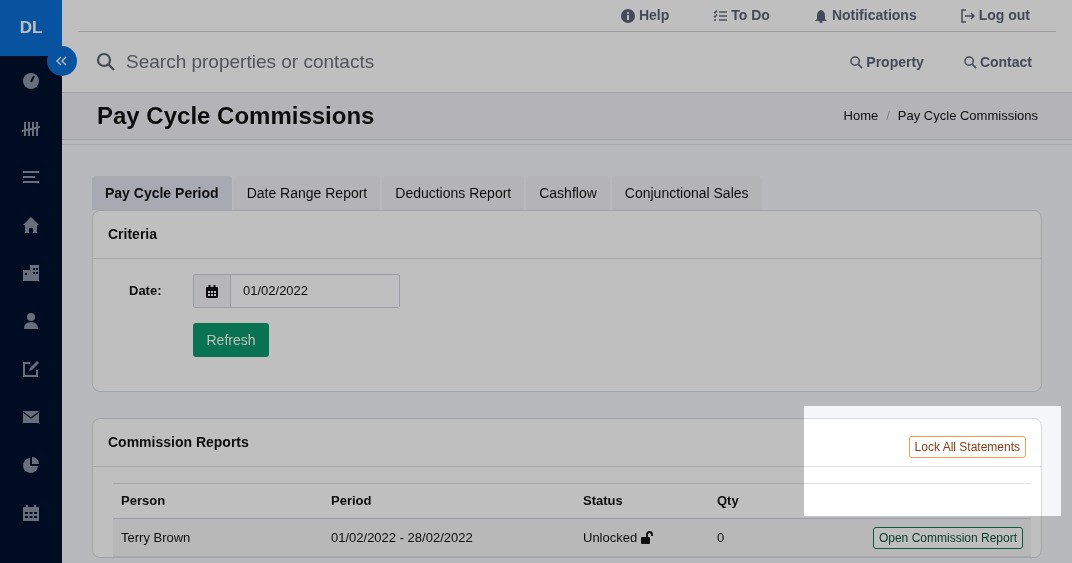 The image size is (1072, 563). Describe the element at coordinates (146, 291) in the screenshot. I see `date-label: Date:` at that location.